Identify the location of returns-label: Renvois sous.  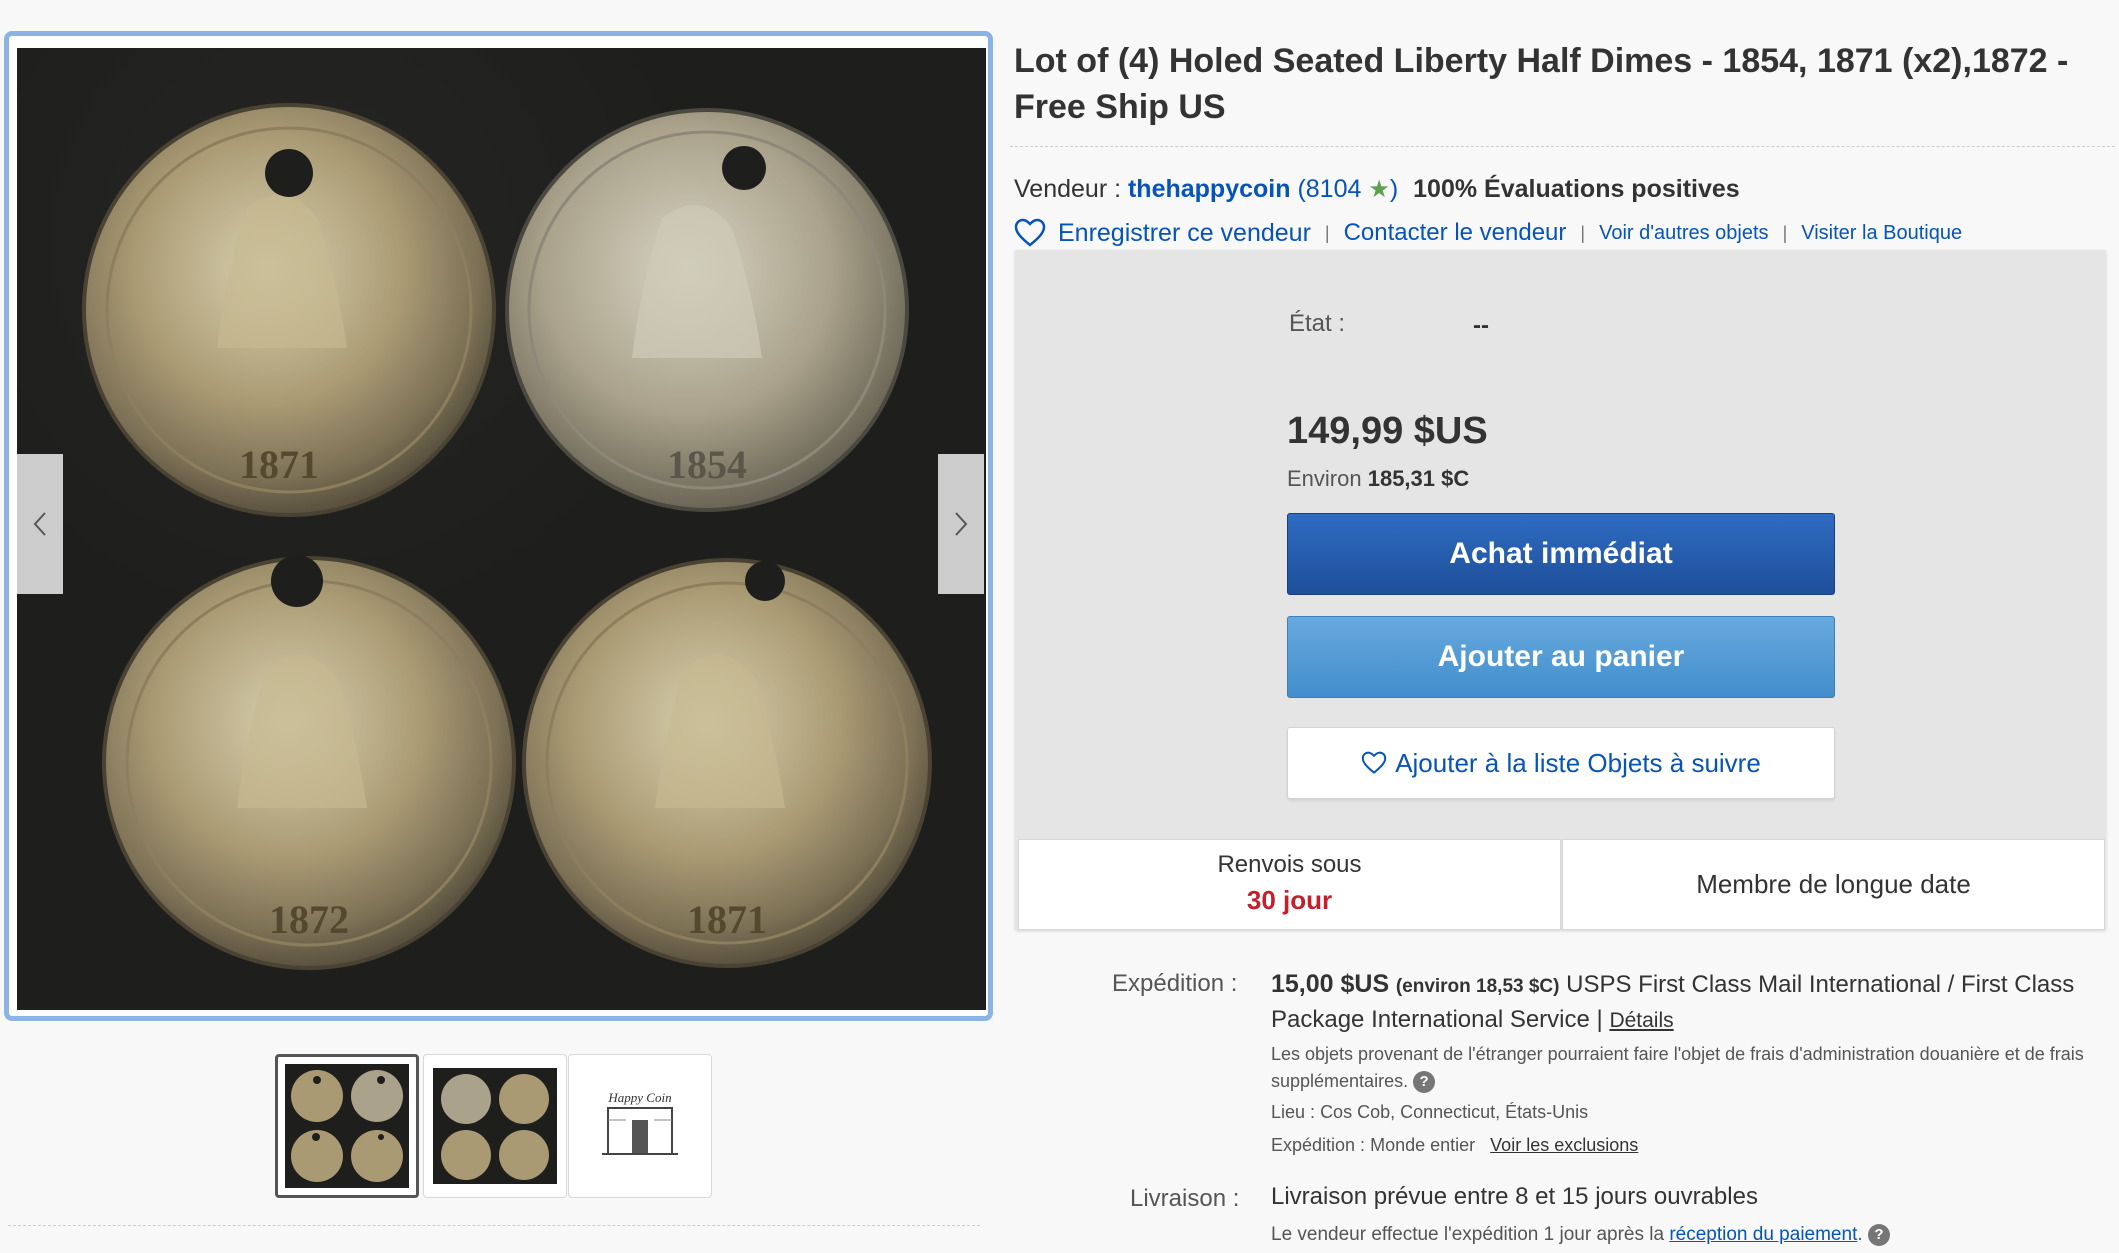
(1289, 864).